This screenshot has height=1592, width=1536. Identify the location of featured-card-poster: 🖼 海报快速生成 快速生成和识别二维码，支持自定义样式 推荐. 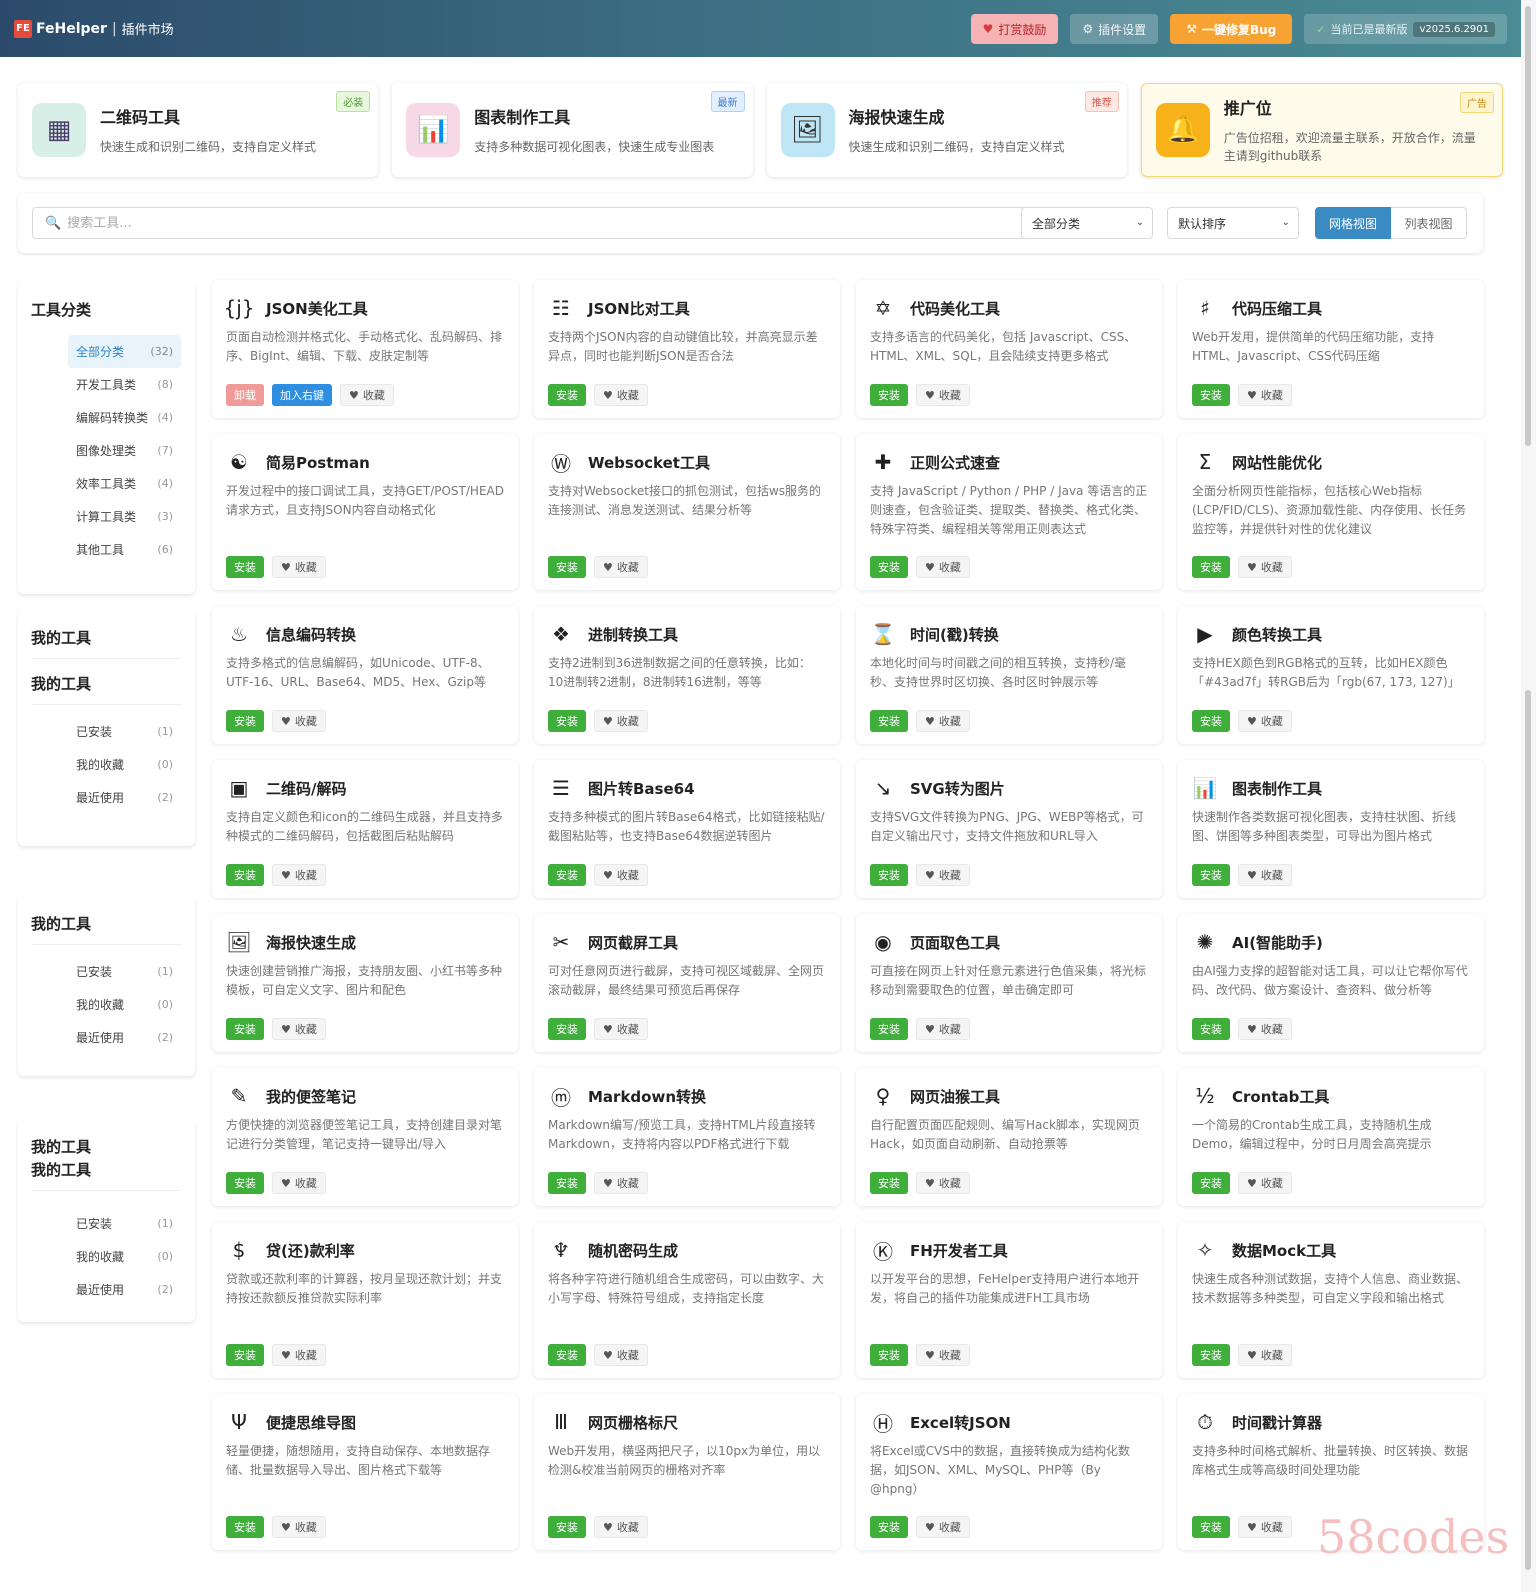
(946, 130).